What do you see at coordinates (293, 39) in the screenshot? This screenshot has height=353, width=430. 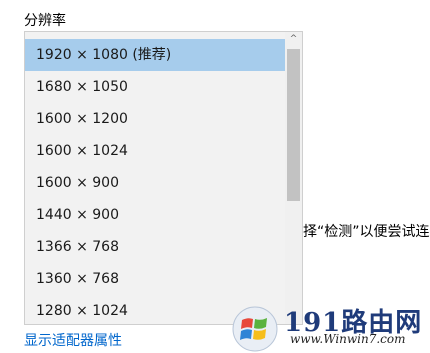 I see `scroll-up-arrow-icon: ^` at bounding box center [293, 39].